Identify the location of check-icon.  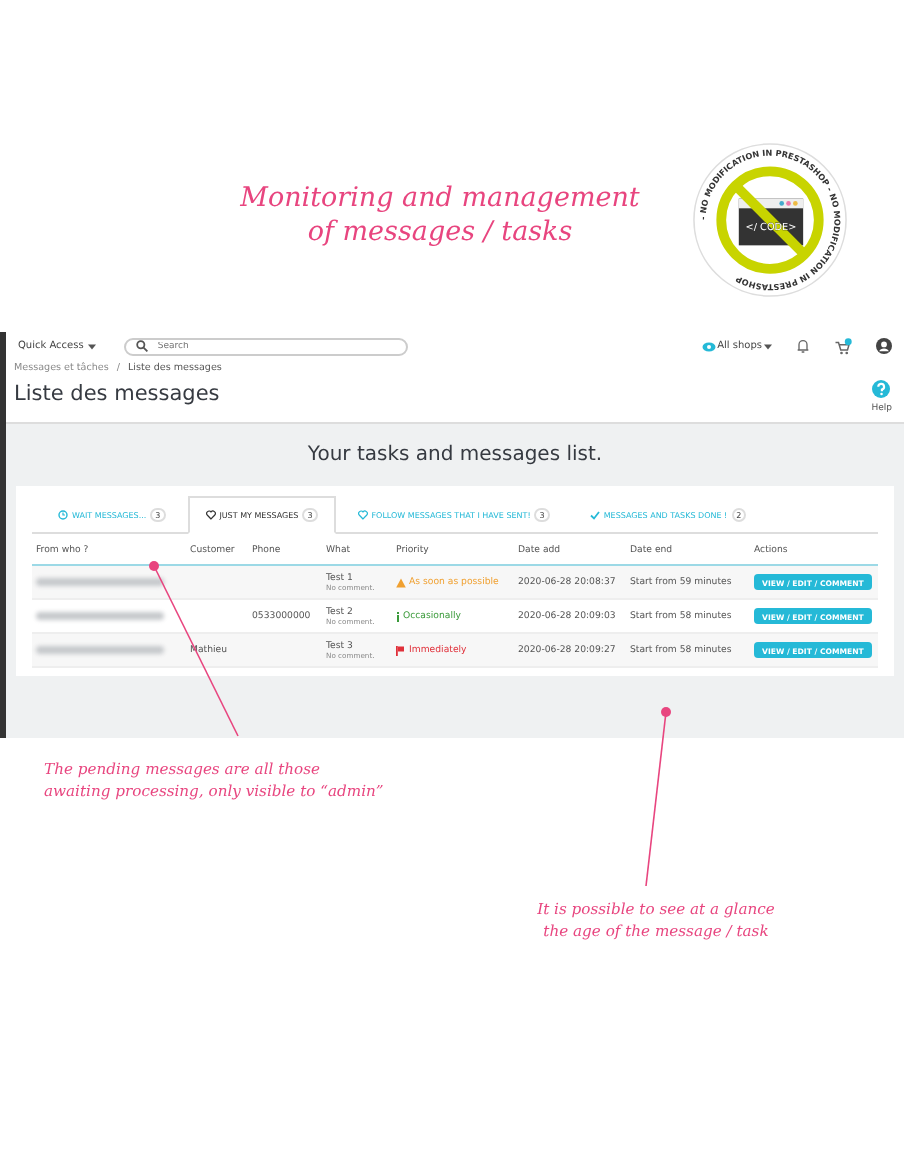
(594, 515).